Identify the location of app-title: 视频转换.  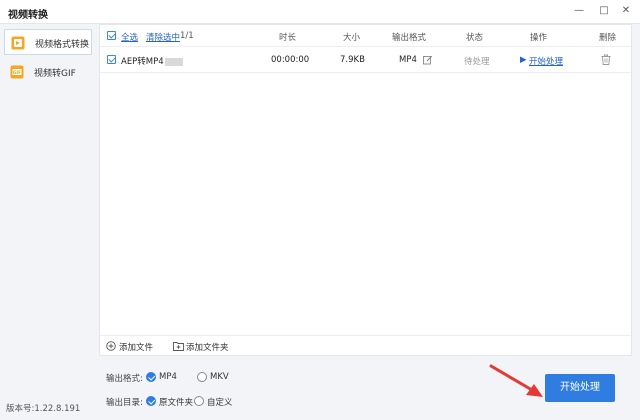
(28, 15).